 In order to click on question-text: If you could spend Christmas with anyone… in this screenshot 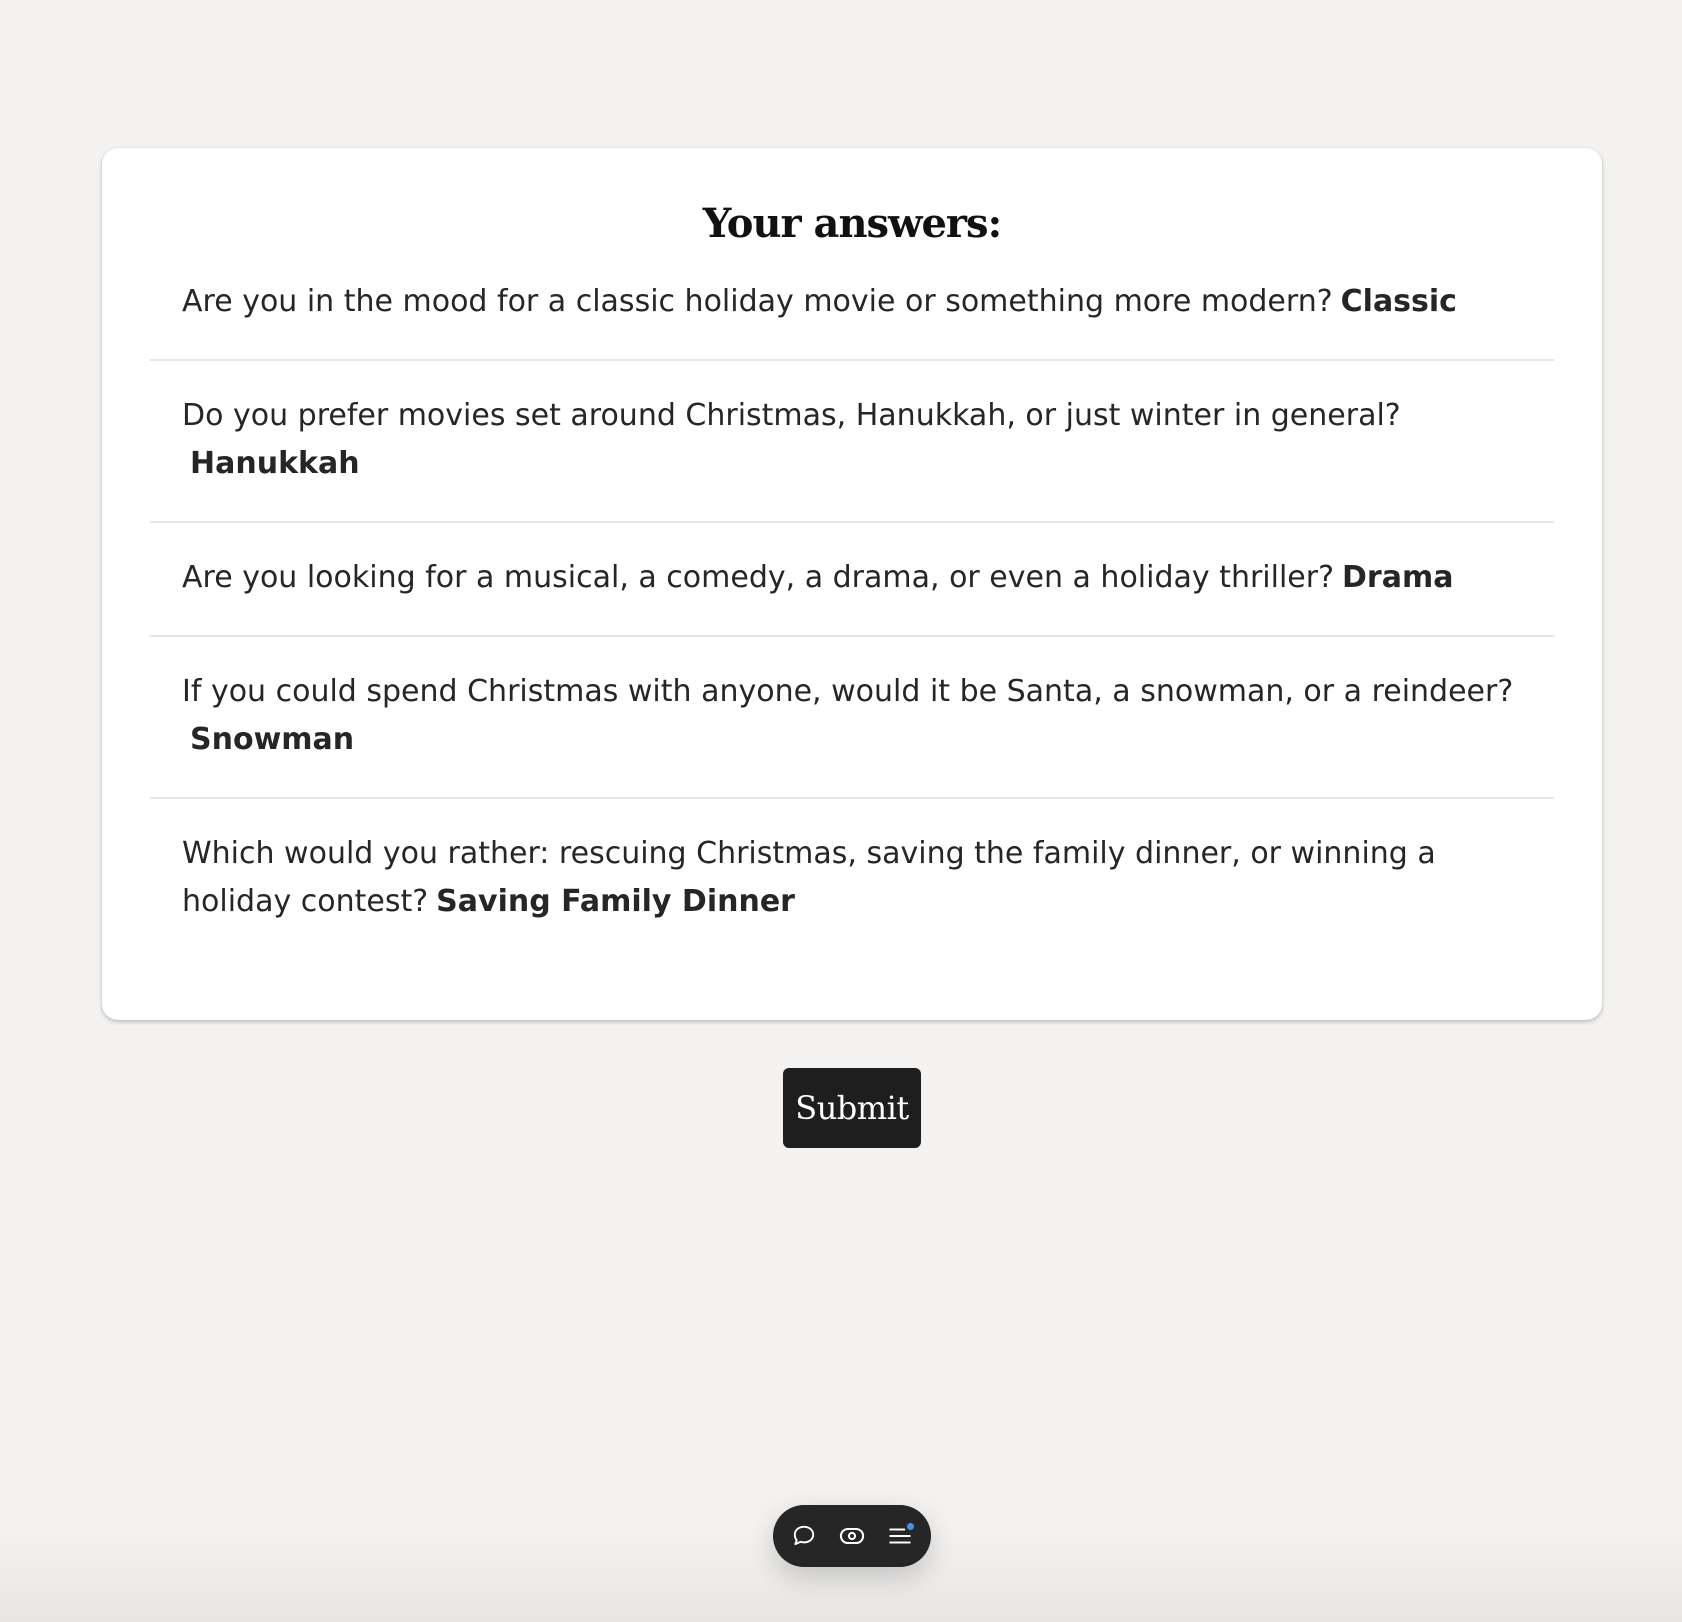, I will do `click(848, 691)`.